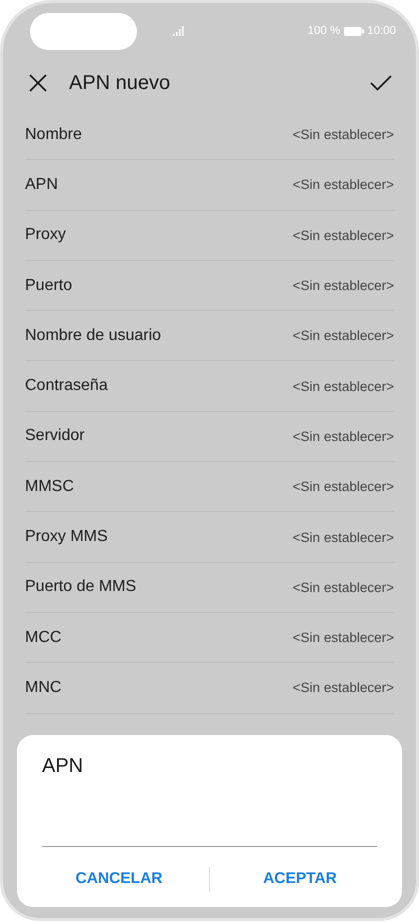  Describe the element at coordinates (209, 185) in the screenshot. I see `setting-row: APN <Sin establecer>` at that location.